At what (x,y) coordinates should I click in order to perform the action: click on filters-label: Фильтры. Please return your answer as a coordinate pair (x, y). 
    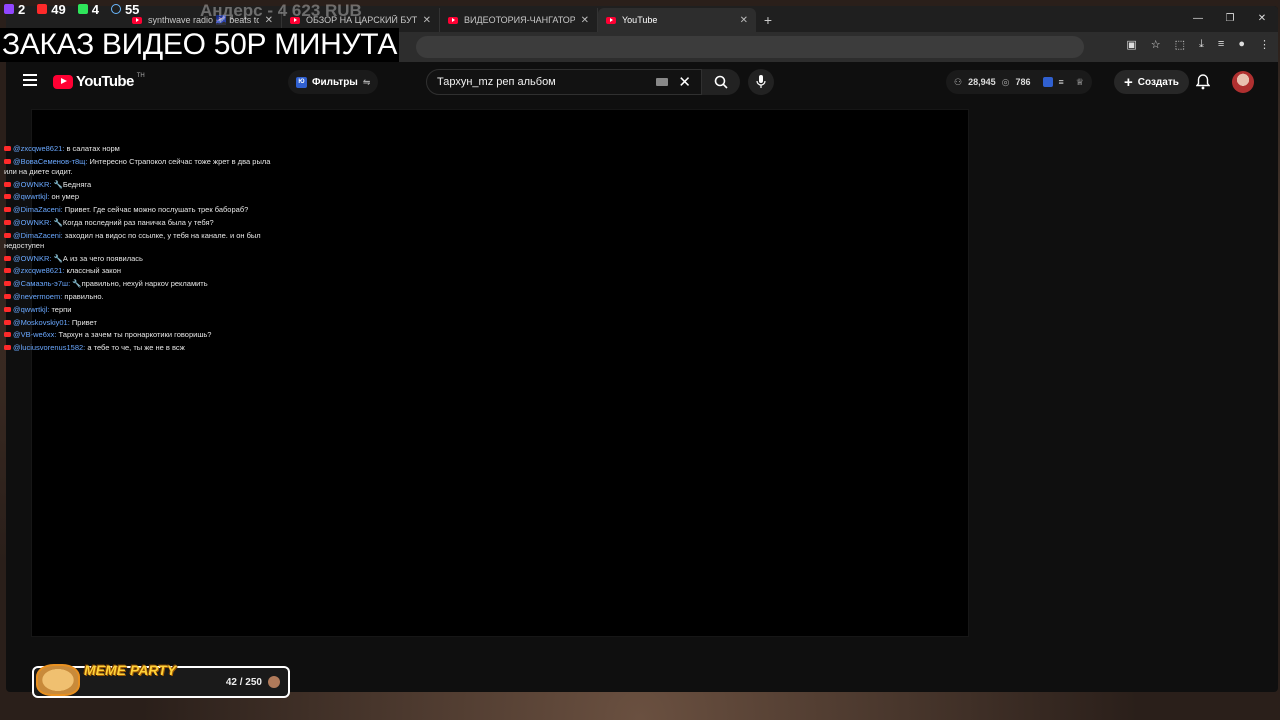
    Looking at the image, I should click on (335, 82).